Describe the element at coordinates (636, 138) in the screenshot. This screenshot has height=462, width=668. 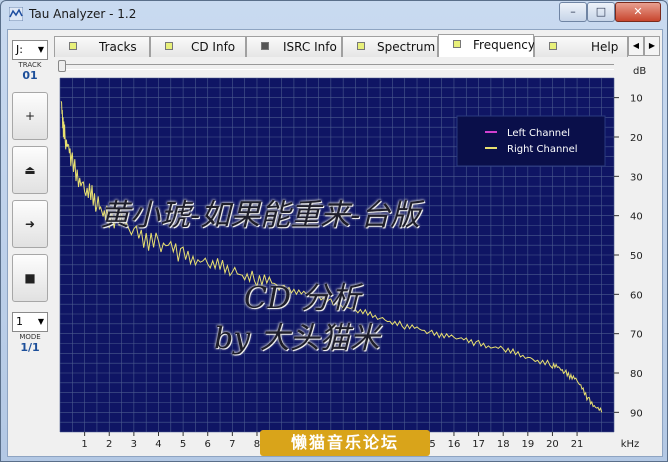
I see `y-tick-label: 20` at that location.